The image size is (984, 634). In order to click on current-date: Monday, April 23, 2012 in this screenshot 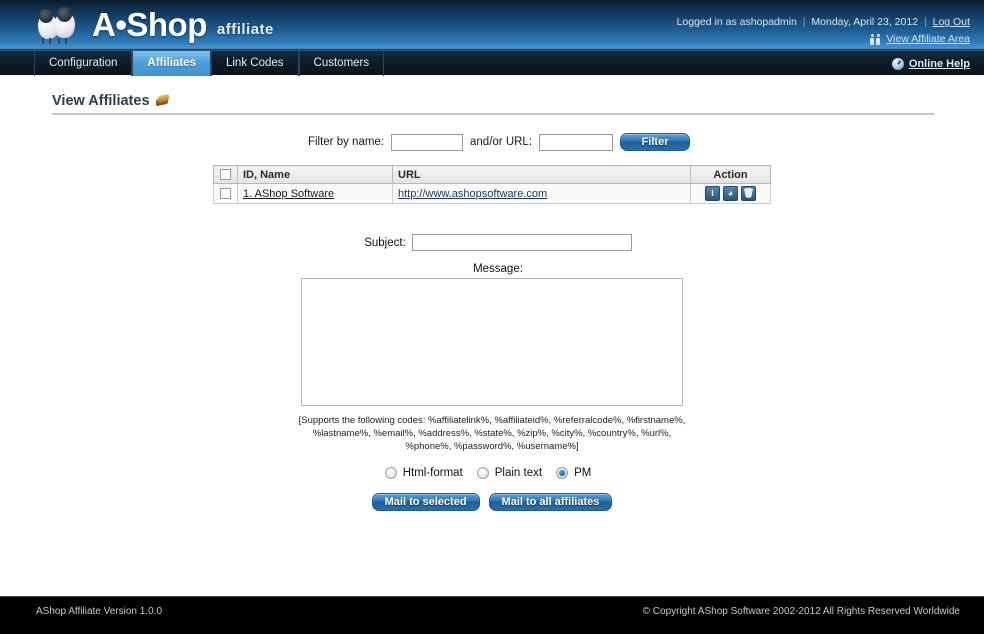, I will do `click(865, 22)`.